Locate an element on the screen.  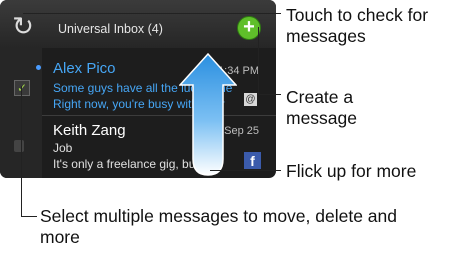
grip-icon is located at coordinates (19, 146).